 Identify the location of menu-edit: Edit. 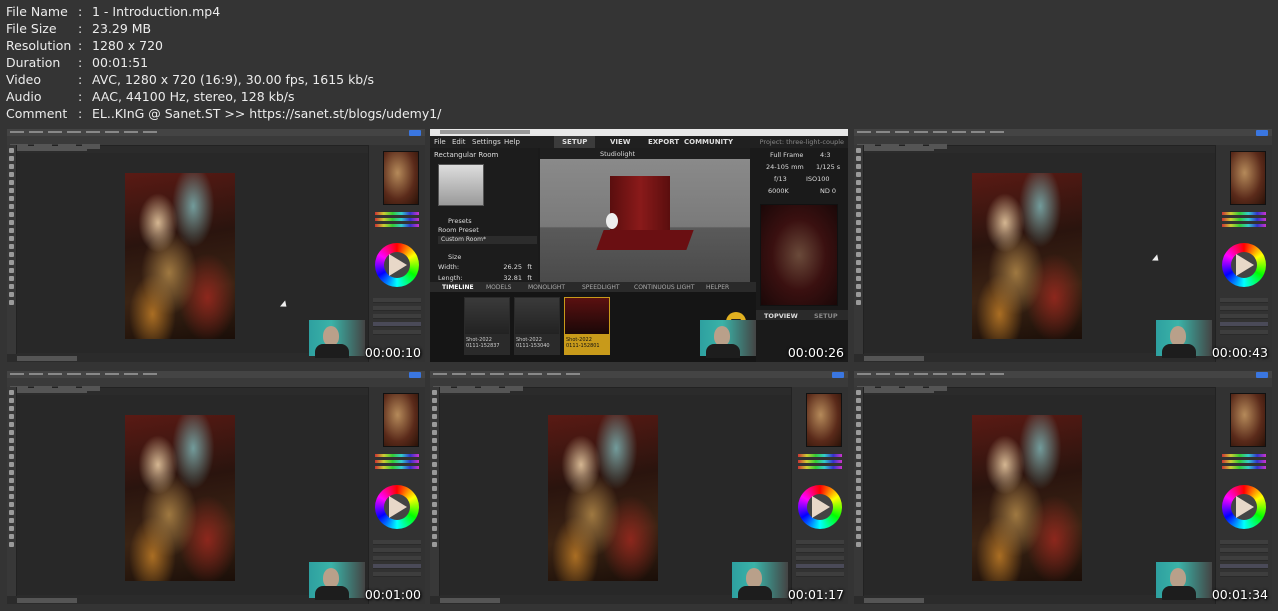
(459, 142).